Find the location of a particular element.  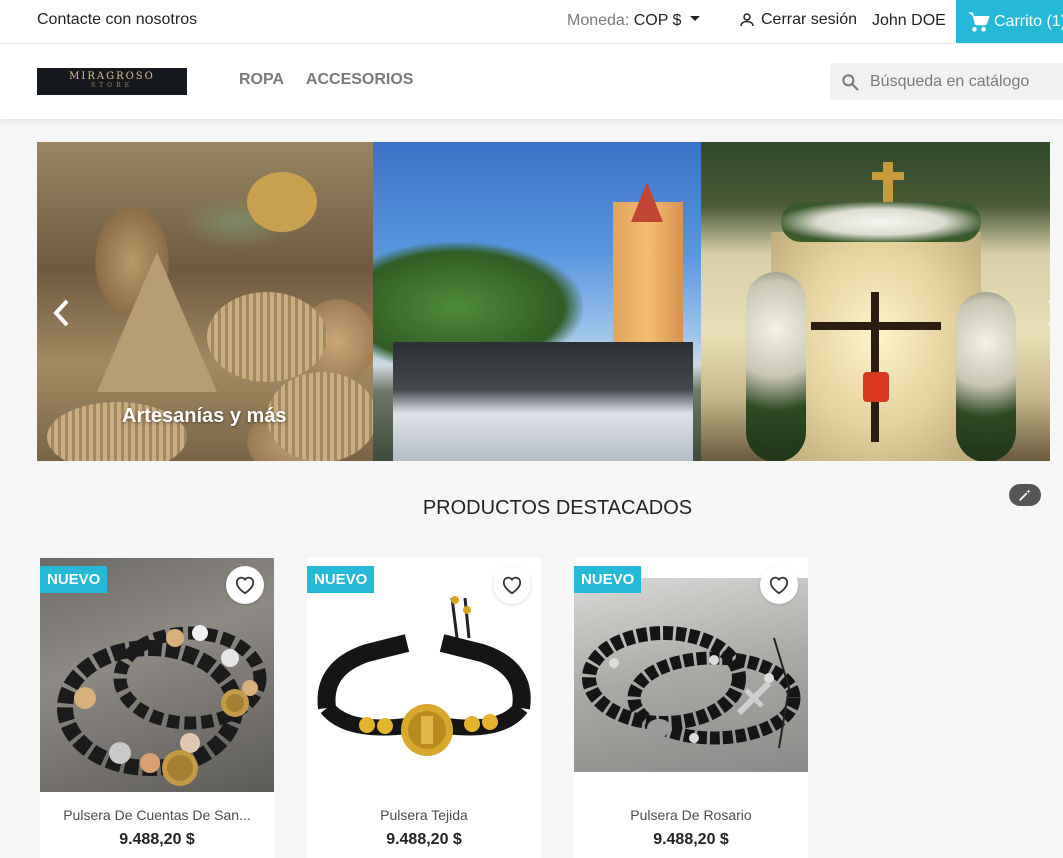

sign-out-link: Cerrar sesión is located at coordinates (797, 20).